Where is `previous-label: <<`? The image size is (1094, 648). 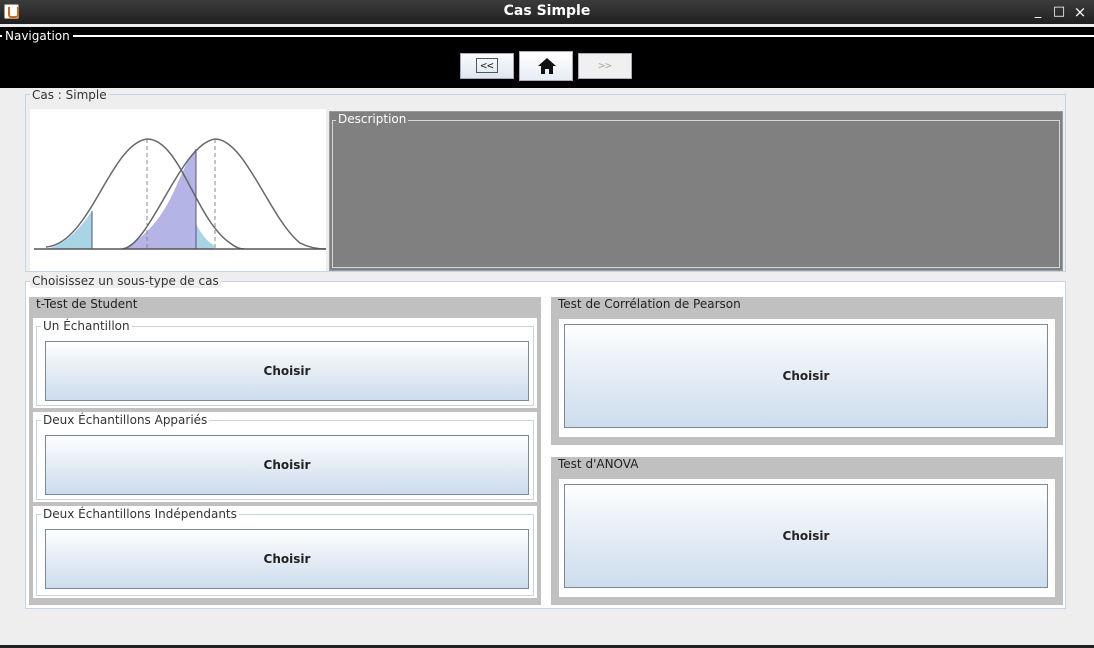
previous-label: << is located at coordinates (487, 65).